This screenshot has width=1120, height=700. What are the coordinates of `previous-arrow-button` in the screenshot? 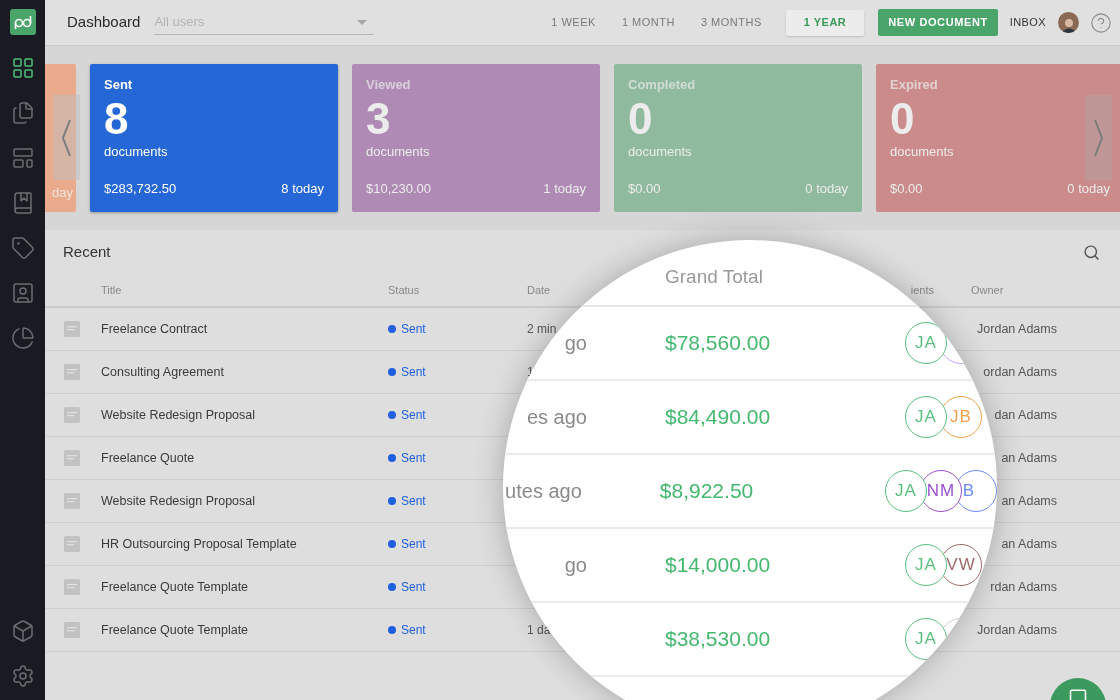 It's located at (66, 137).